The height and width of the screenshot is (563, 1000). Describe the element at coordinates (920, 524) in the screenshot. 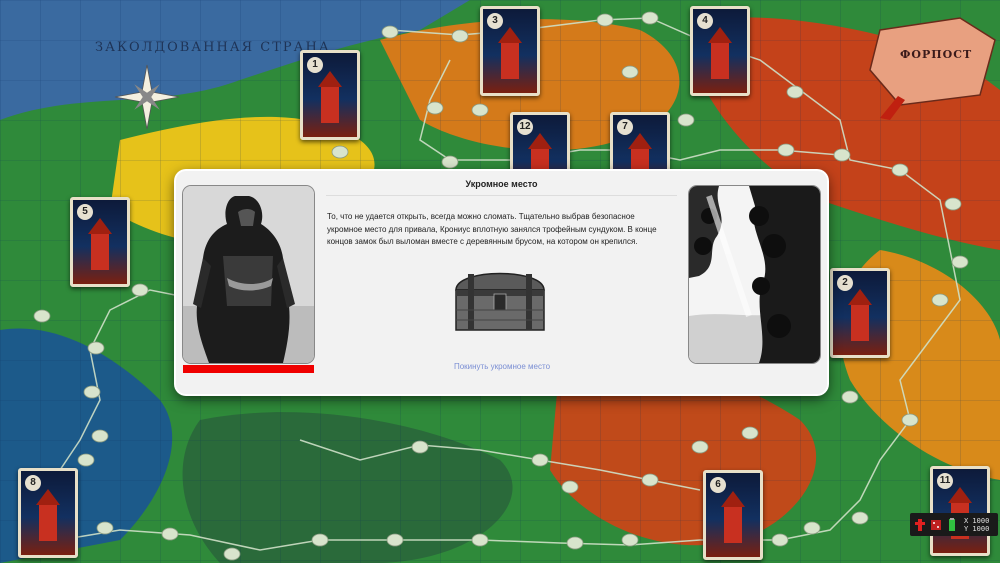

I see `red-figure-icon` at that location.